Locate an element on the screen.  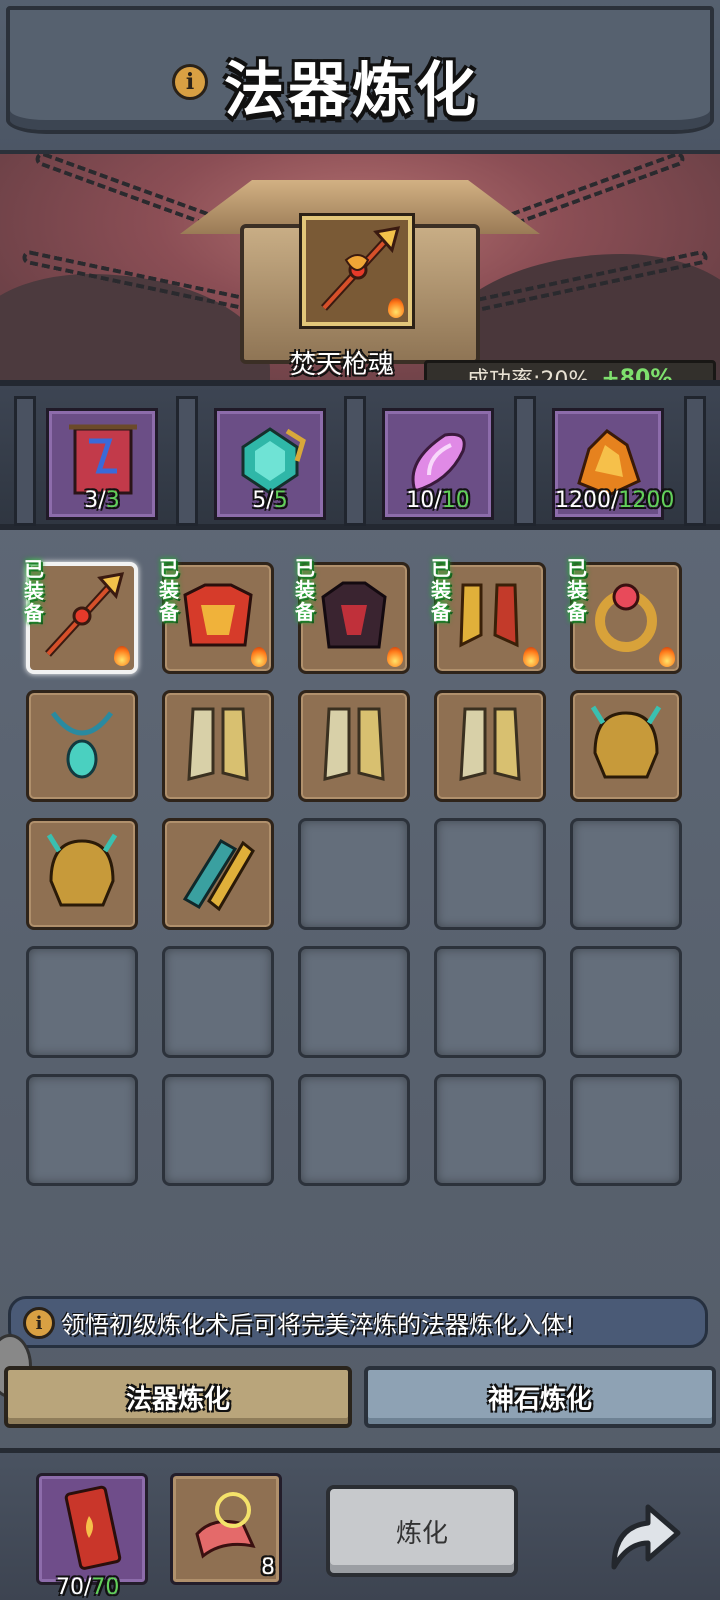
materials-row: 3/3 5/5 10/10 1200/1200 is located at coordinates (360, 455).